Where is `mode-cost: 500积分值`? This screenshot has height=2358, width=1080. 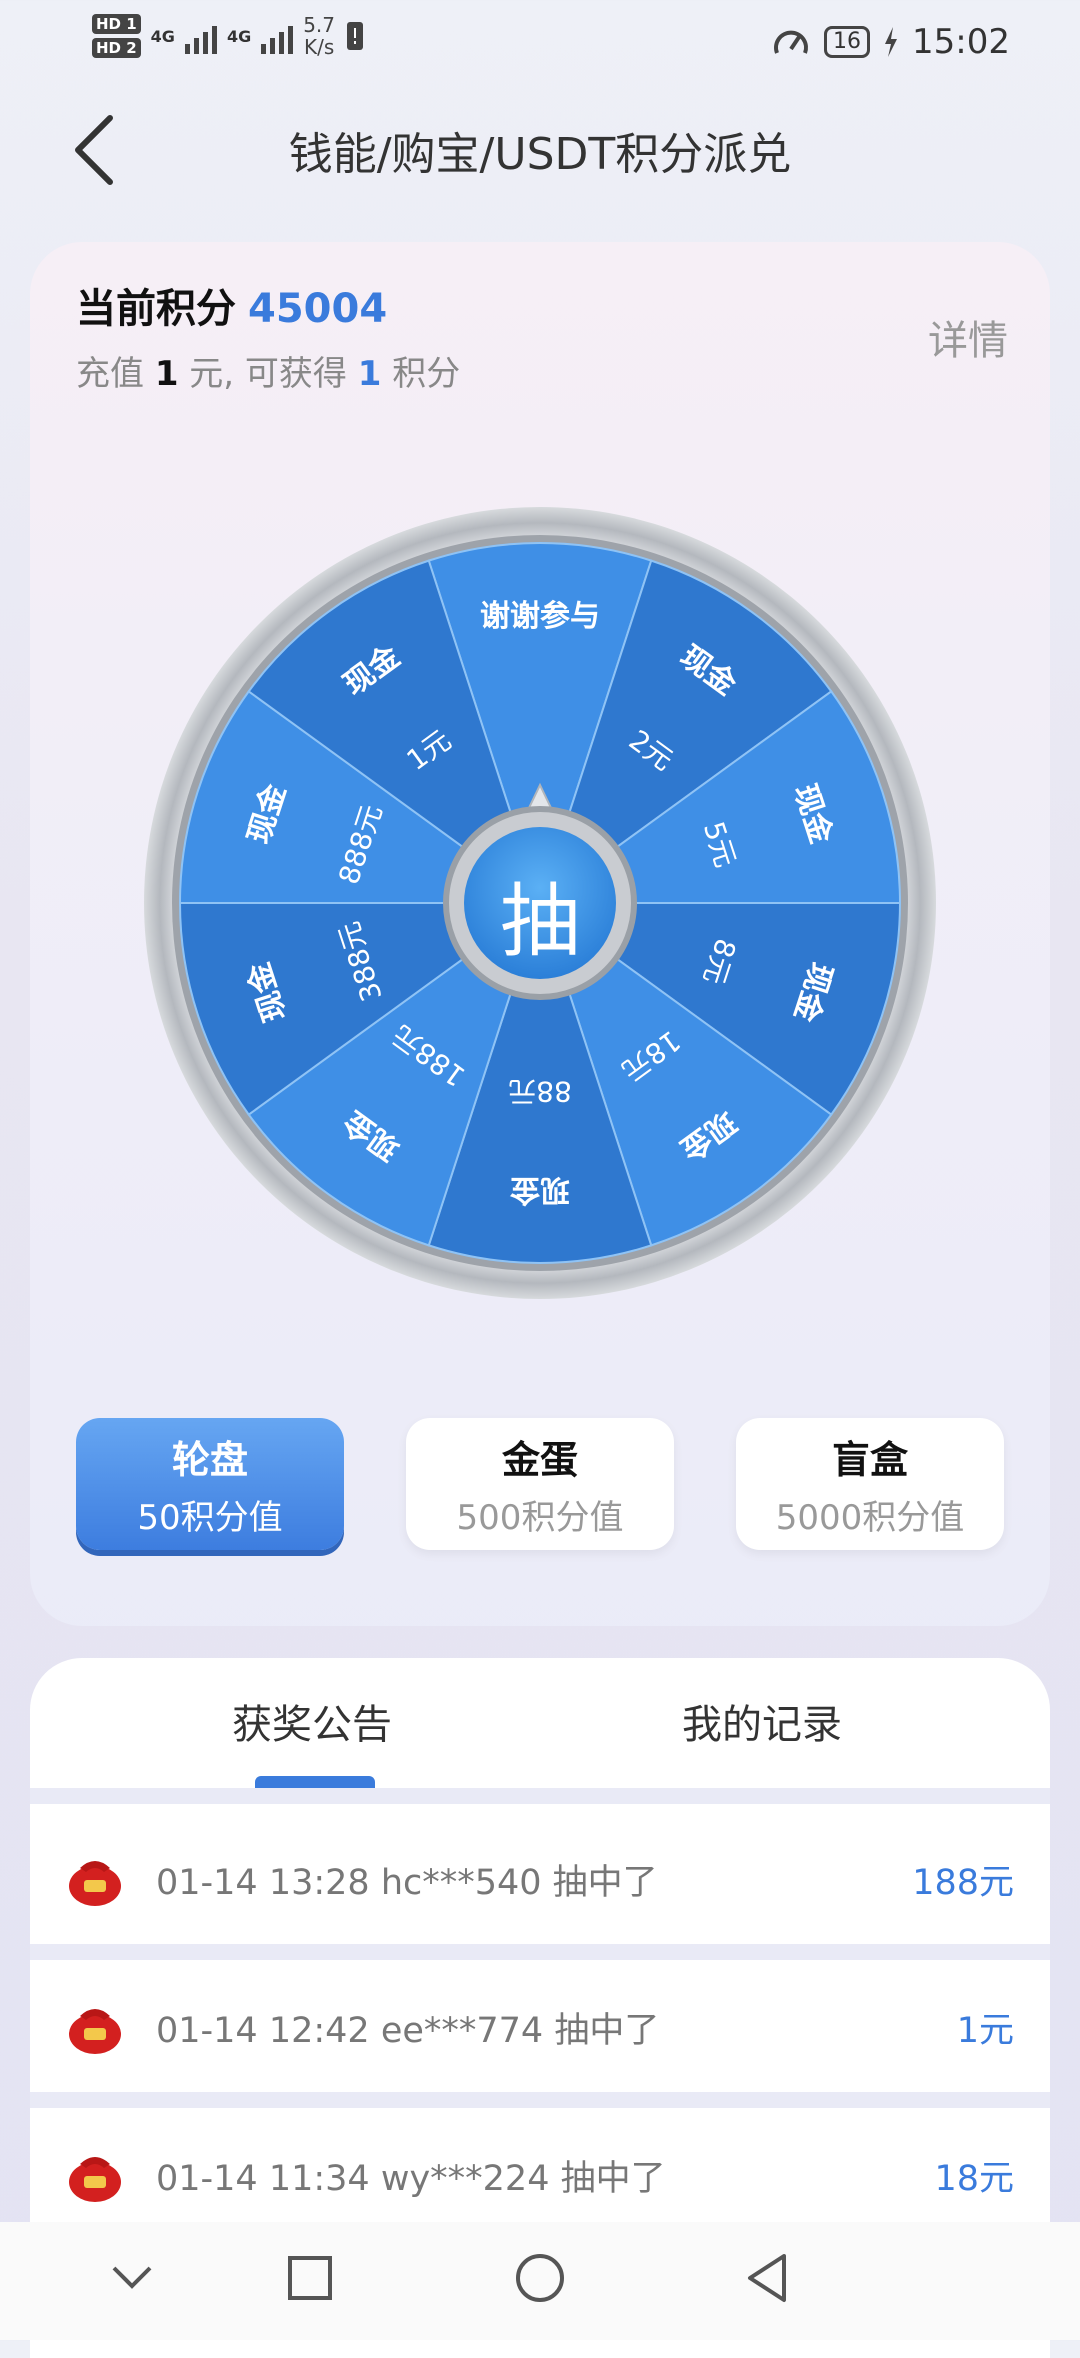 mode-cost: 500积分值 is located at coordinates (540, 1518).